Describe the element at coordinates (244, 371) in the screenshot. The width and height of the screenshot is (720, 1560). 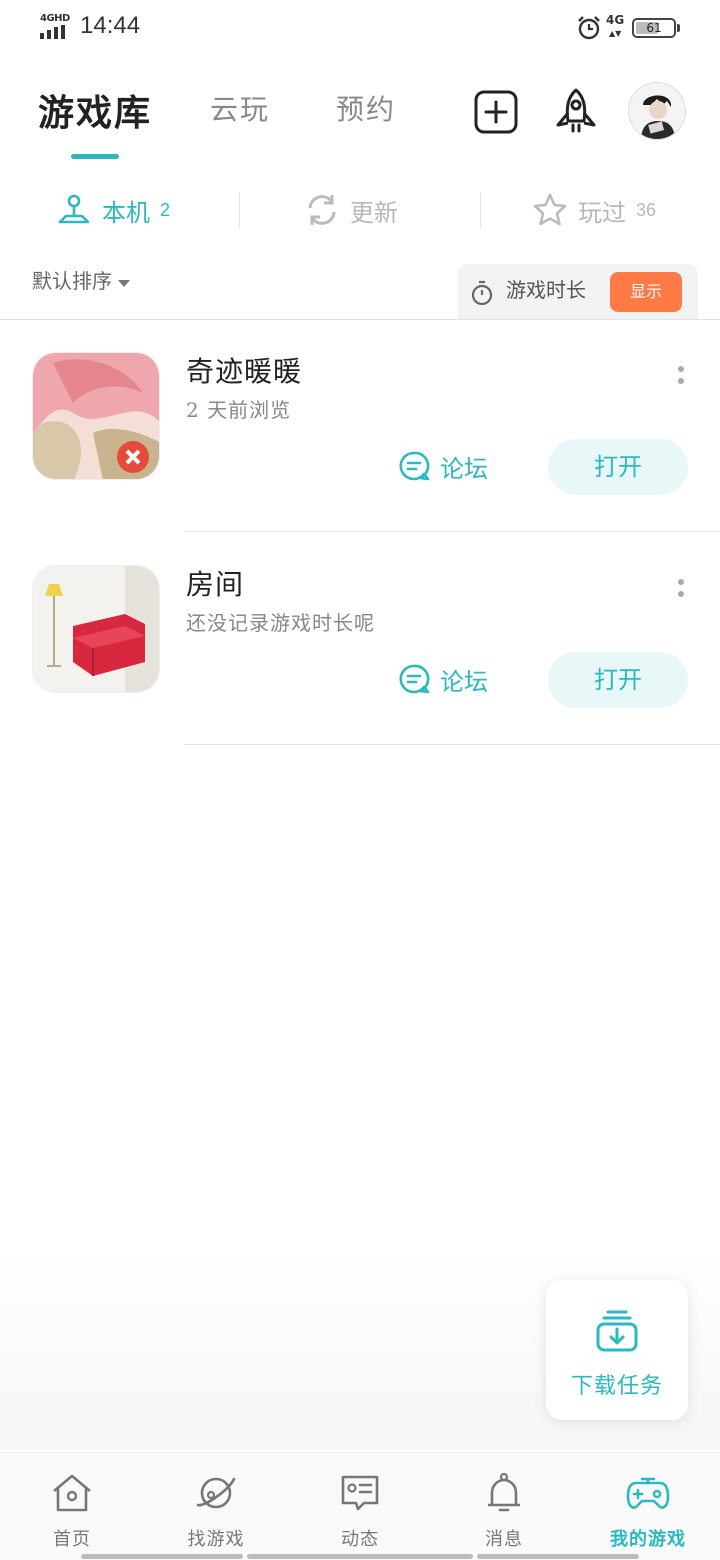
I see `game-title: 奇迹暖暖` at that location.